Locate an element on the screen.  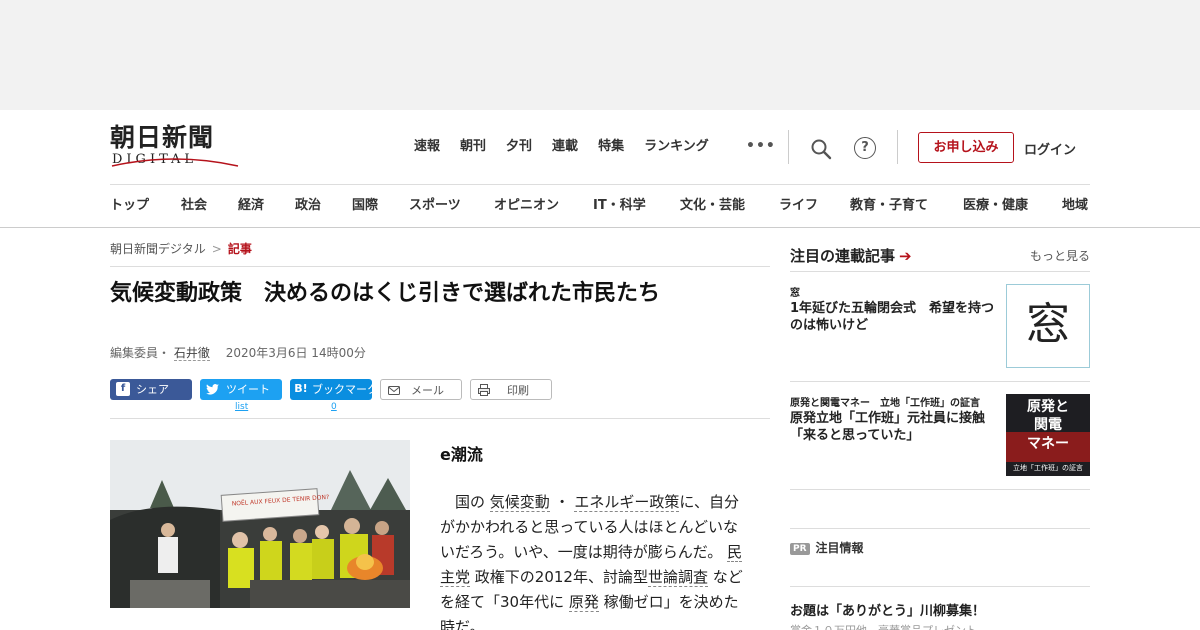
pr-heading: PR 注目情報 is located at coordinates (827, 547).